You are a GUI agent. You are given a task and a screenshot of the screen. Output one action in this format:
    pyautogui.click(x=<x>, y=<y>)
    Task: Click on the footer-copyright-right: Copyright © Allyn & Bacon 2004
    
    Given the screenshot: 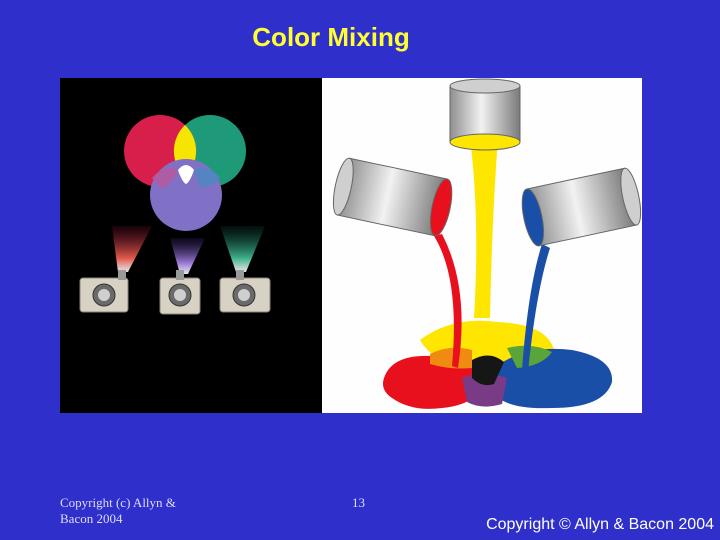 What is the action you would take?
    pyautogui.click(x=600, y=524)
    